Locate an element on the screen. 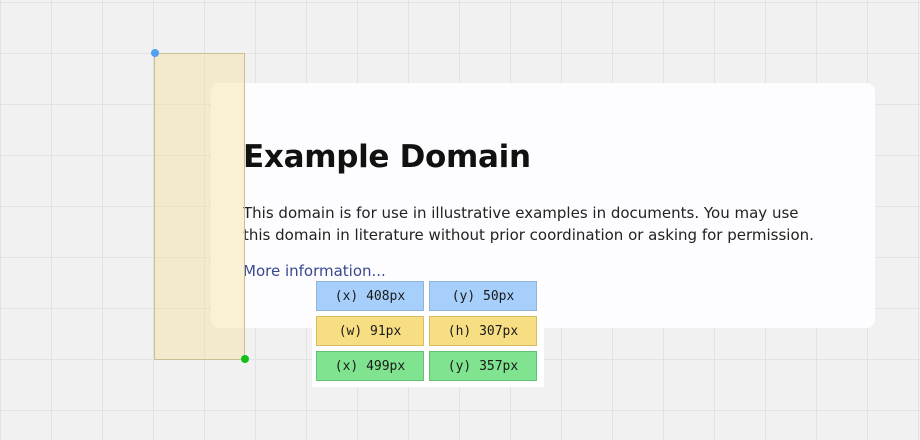  selection-rectangle is located at coordinates (199, 206).